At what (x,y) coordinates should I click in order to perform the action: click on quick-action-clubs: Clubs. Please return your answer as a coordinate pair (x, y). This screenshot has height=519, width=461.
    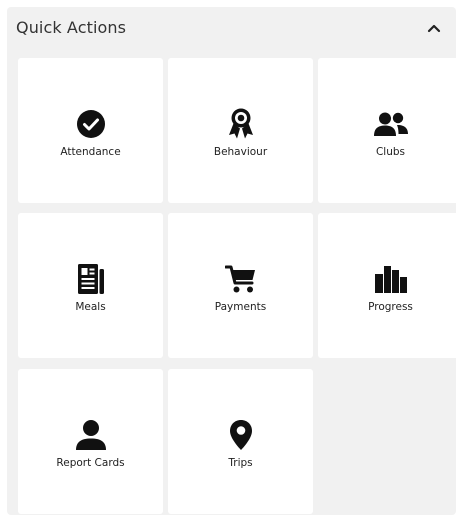
    Looking at the image, I should click on (389, 130).